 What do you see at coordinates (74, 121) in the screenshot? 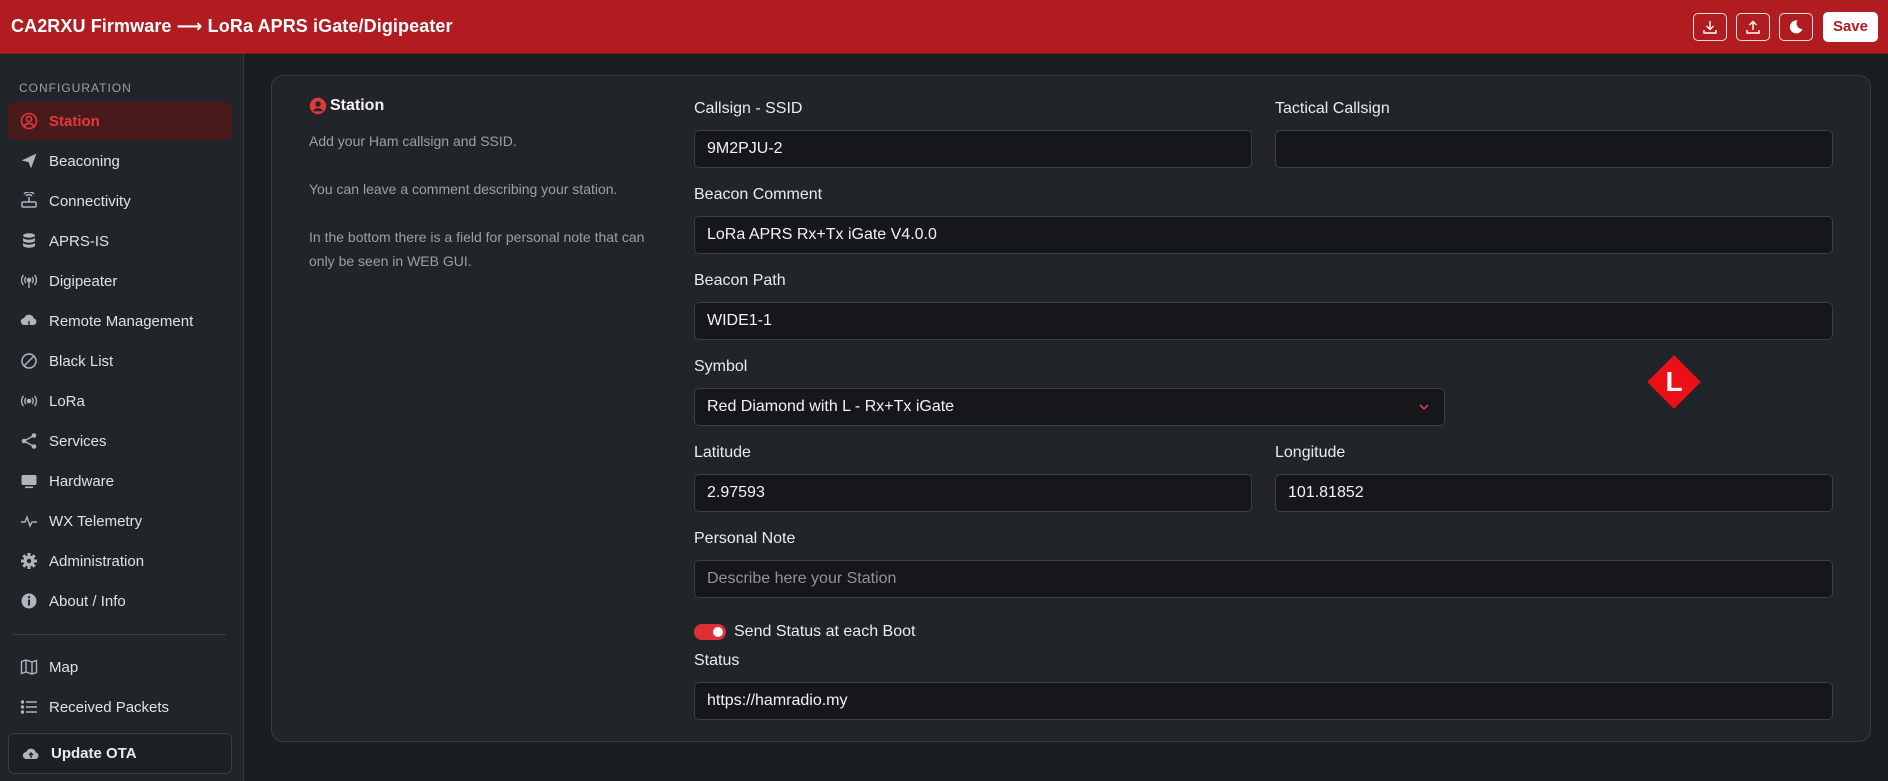
I see `sidebar-item-label: Station` at bounding box center [74, 121].